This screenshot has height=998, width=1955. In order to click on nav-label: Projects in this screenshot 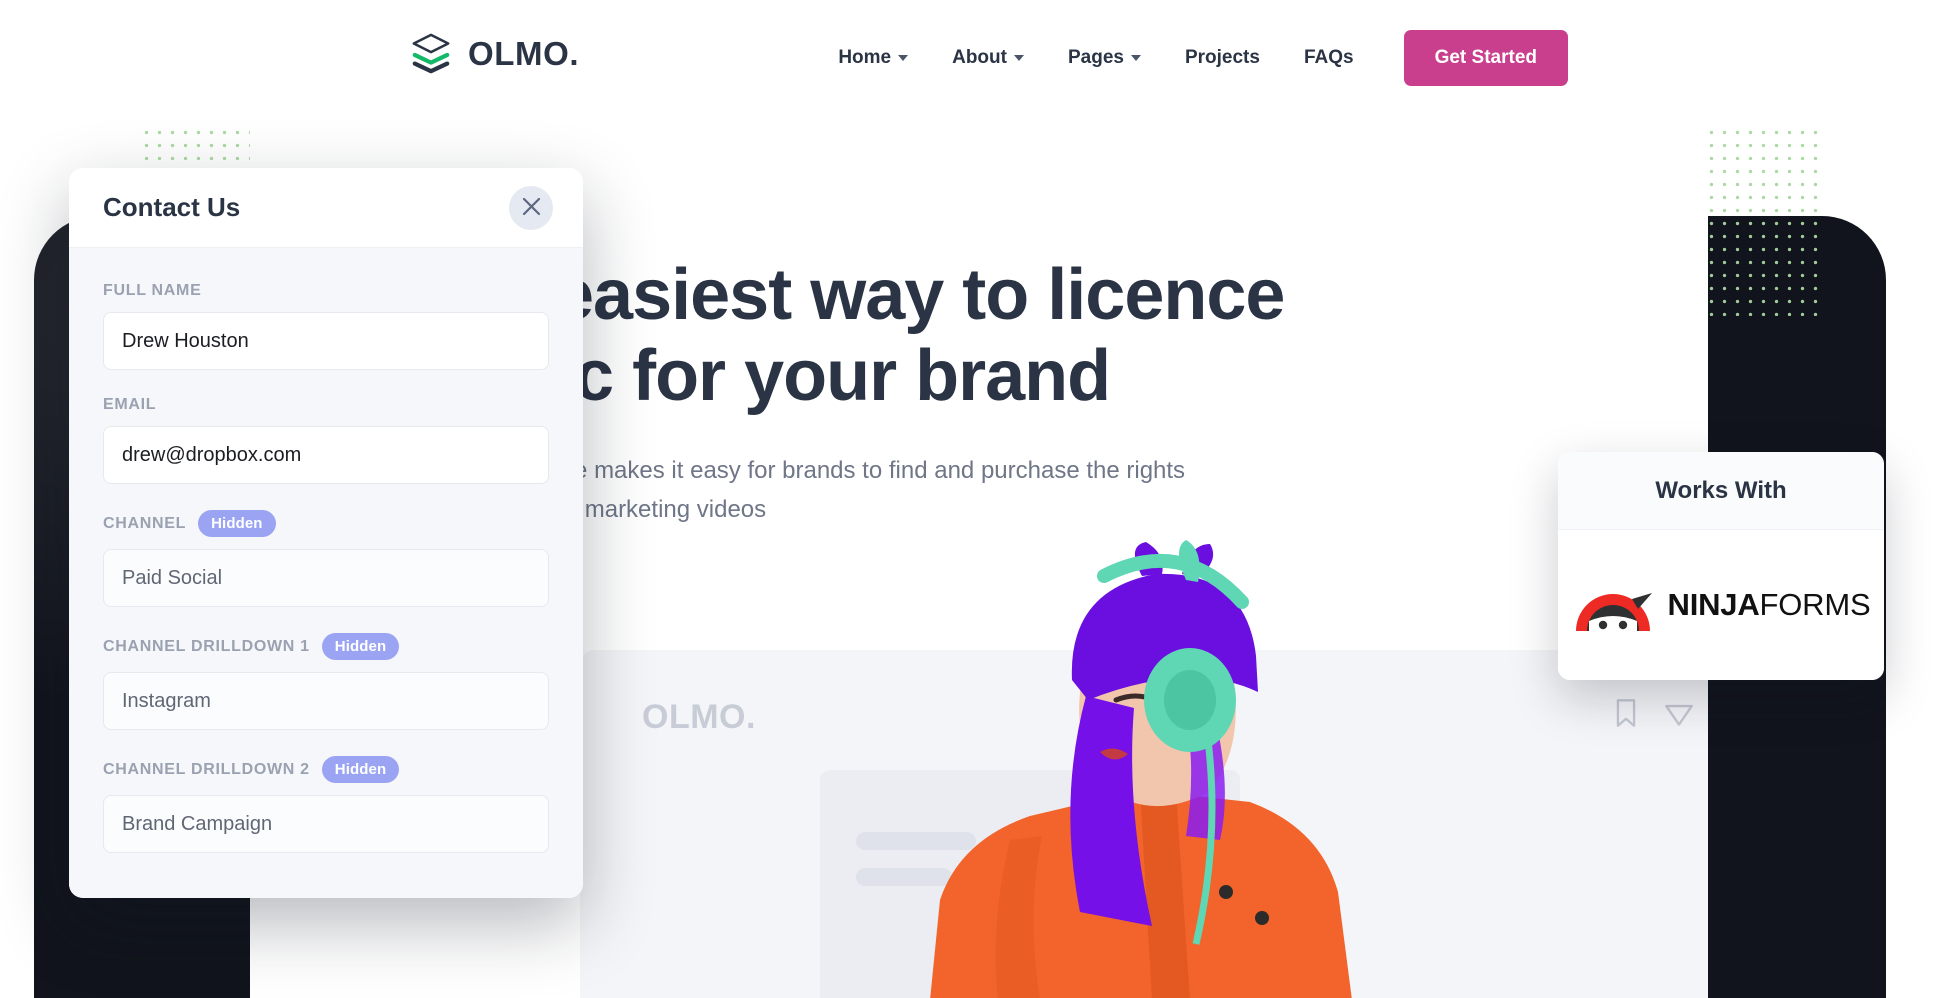, I will do `click(1222, 57)`.